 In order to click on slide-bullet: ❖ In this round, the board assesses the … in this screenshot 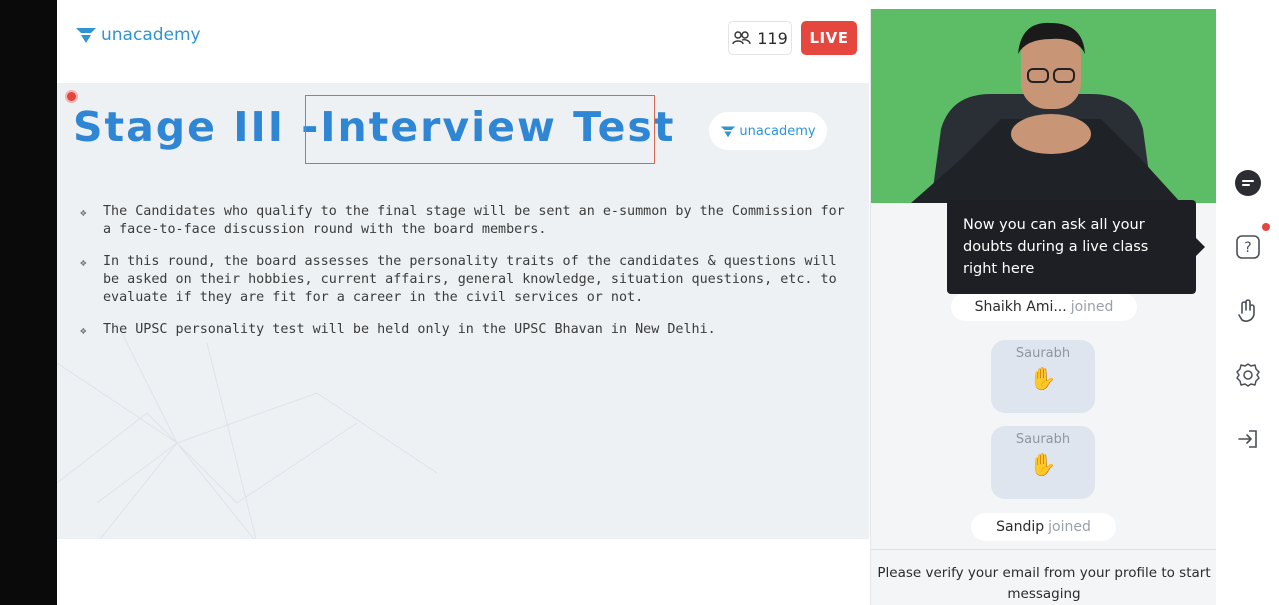, I will do `click(462, 280)`.